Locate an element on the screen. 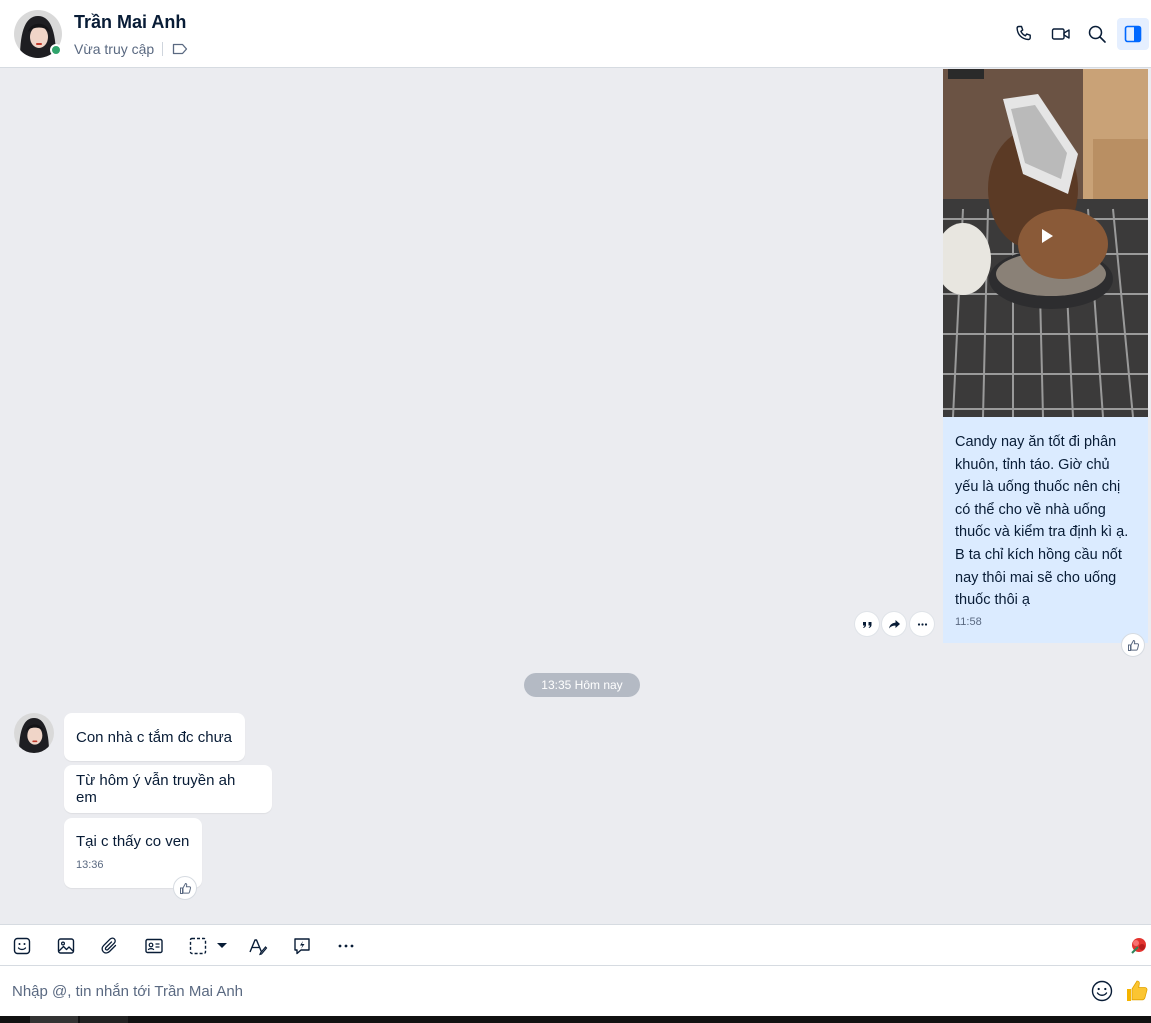 The image size is (1151, 1023). quote-icon is located at coordinates (866, 624).